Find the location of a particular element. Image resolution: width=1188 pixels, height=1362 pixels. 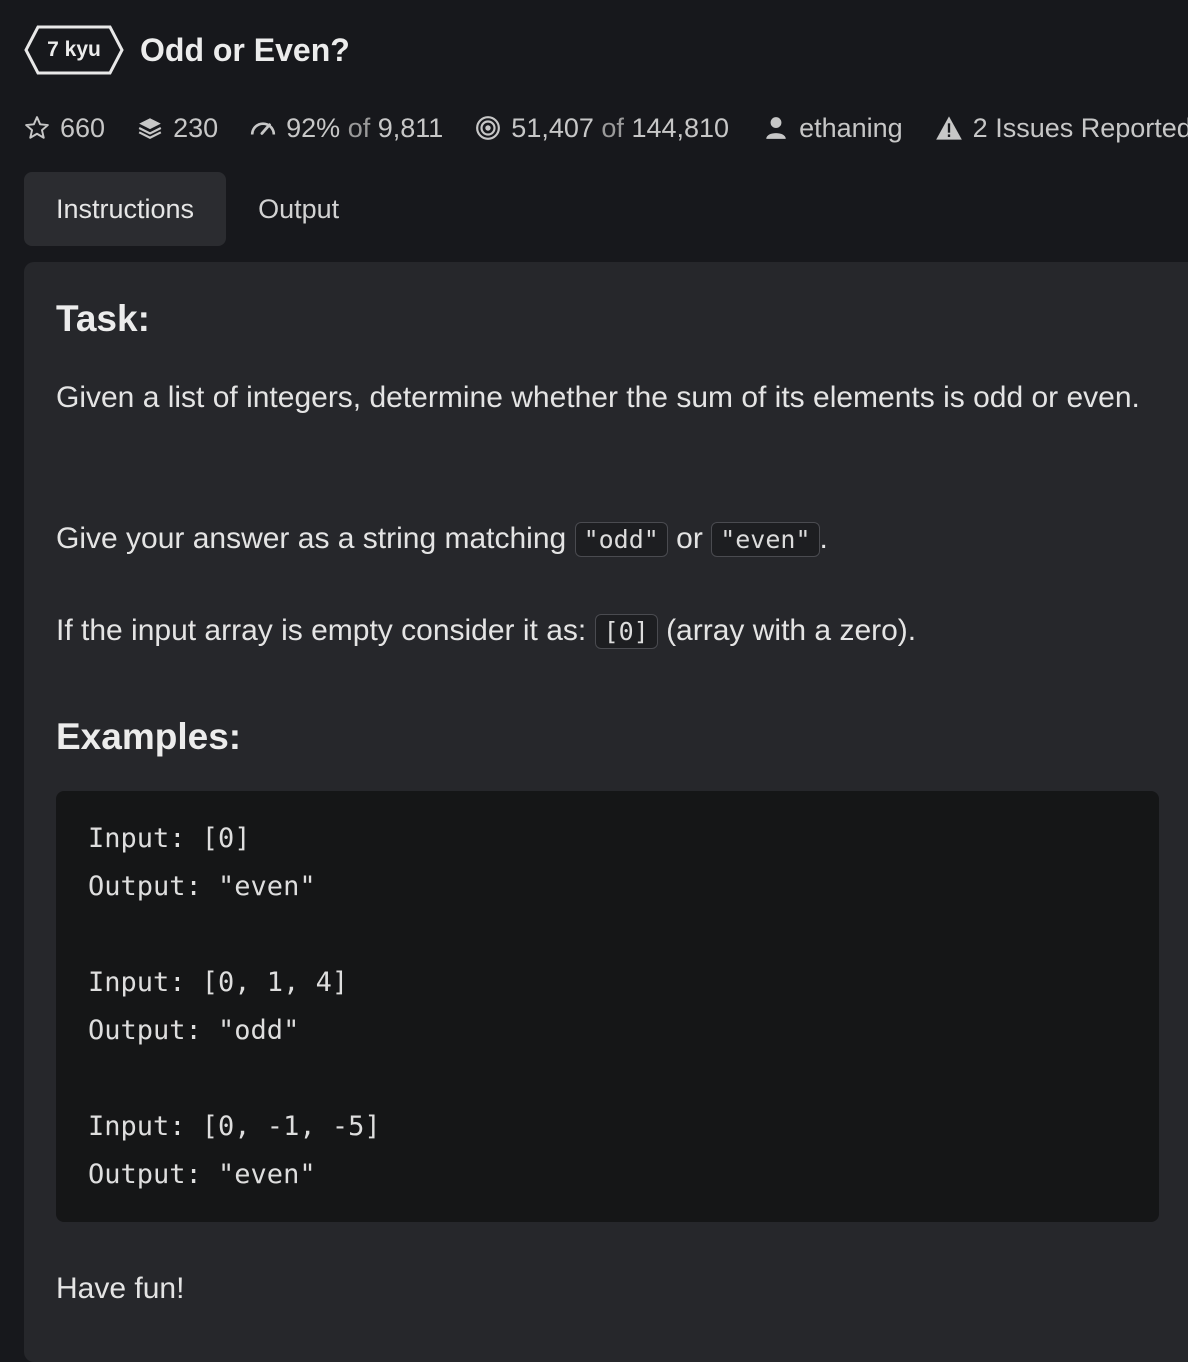

gauge-icon is located at coordinates (263, 128).